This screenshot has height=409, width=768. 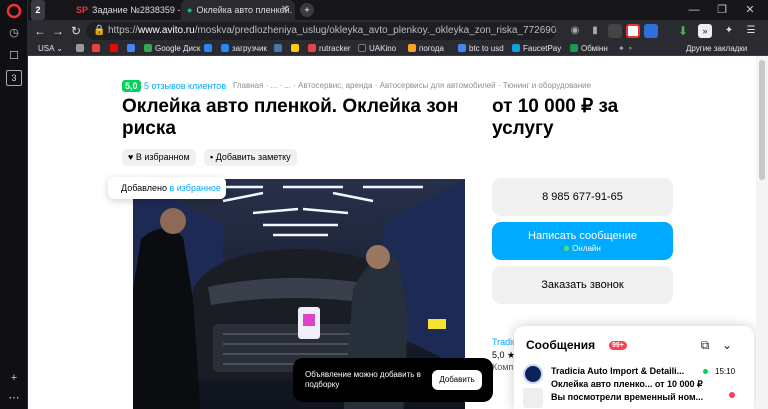 I want to click on rating-badge: 5,0, so click(x=131, y=86).